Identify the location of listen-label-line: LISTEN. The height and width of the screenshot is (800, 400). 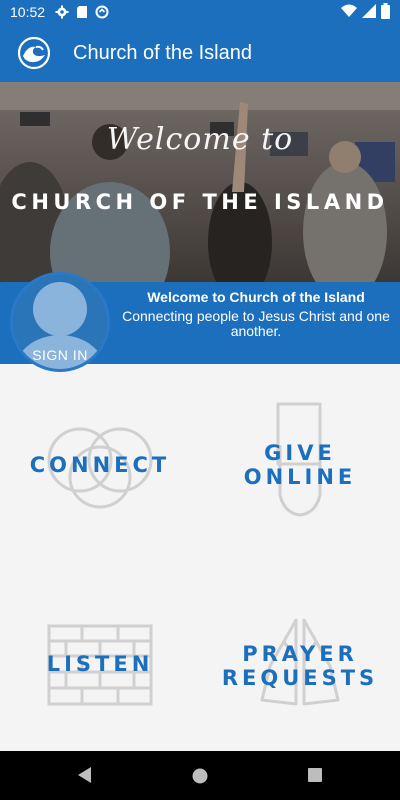
(100, 664).